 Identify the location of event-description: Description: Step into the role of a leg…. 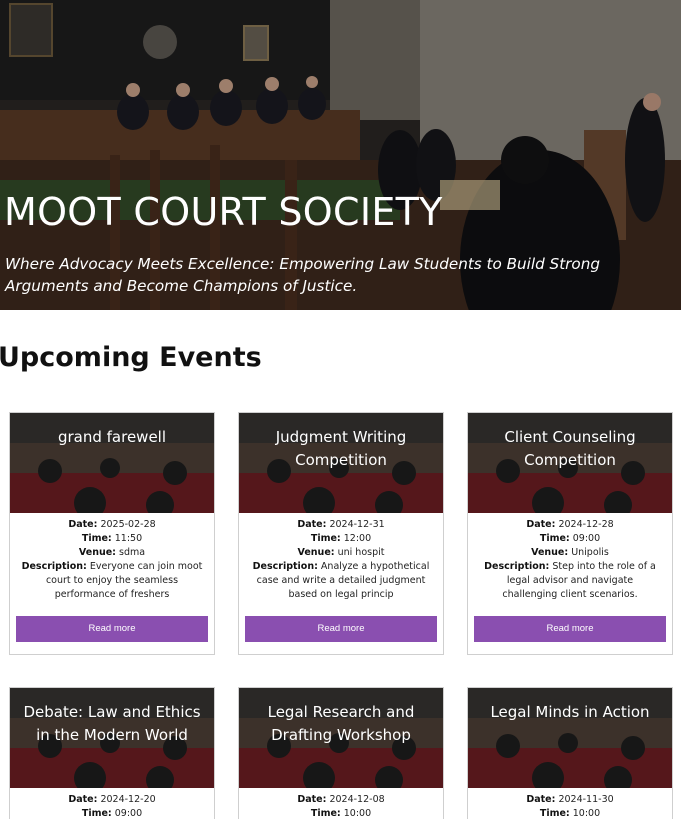
(570, 580).